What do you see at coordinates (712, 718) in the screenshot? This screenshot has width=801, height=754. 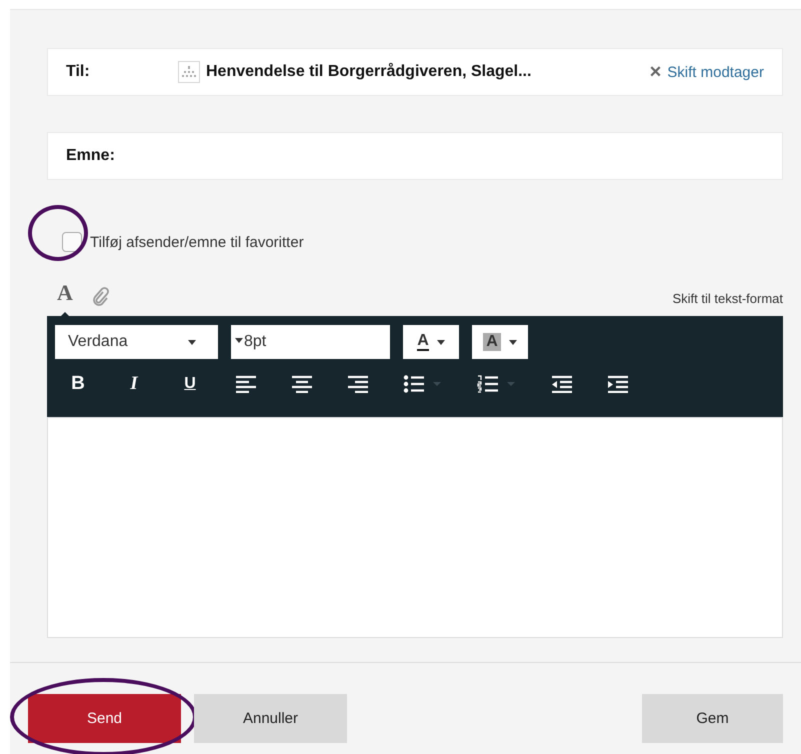 I see `action-button: Gem` at bounding box center [712, 718].